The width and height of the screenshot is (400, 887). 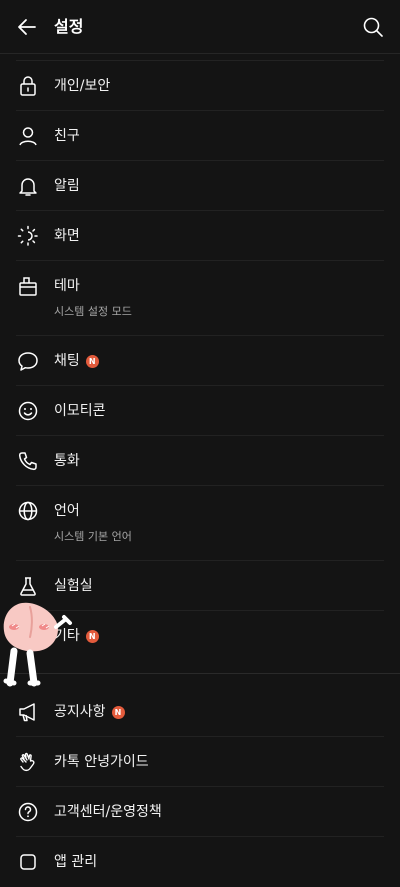 I want to click on settings-item-emoticon: 이모티콘, so click(x=200, y=411).